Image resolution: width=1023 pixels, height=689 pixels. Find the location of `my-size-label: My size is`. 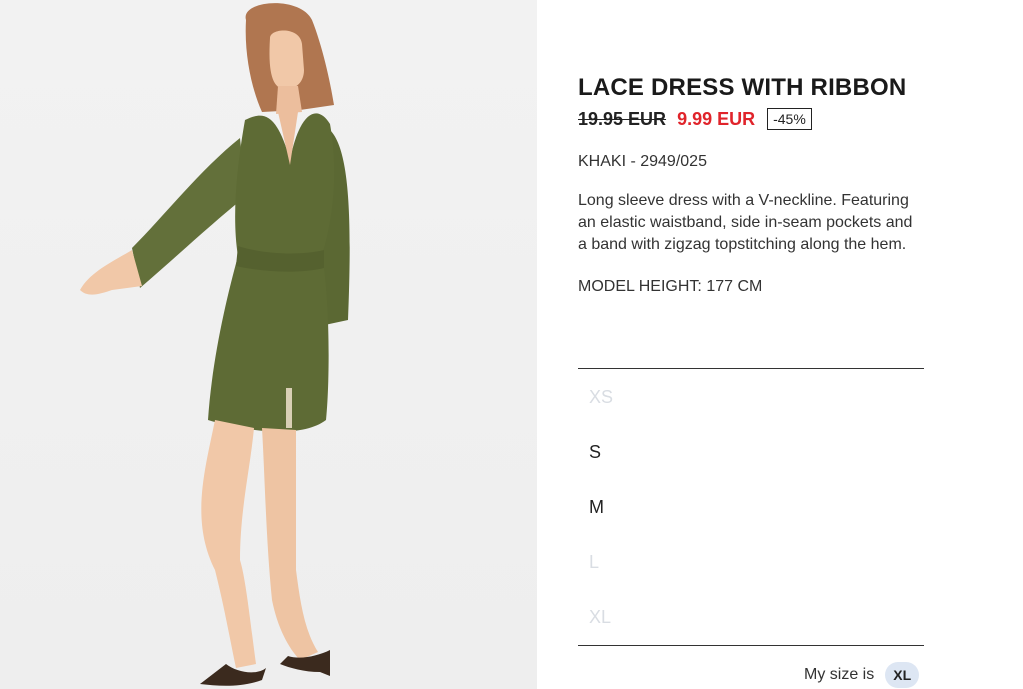

my-size-label: My size is is located at coordinates (839, 674).